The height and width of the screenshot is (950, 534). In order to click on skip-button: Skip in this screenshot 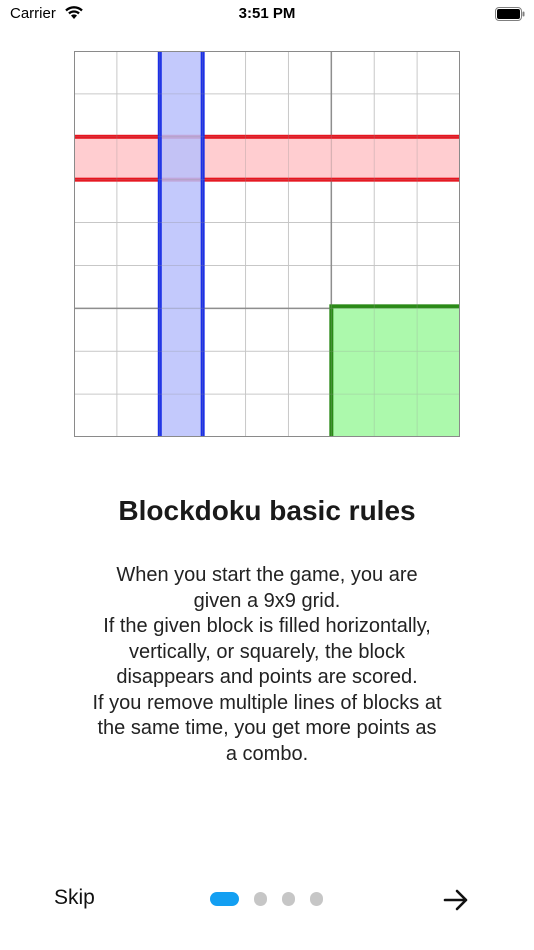, I will do `click(74, 898)`.